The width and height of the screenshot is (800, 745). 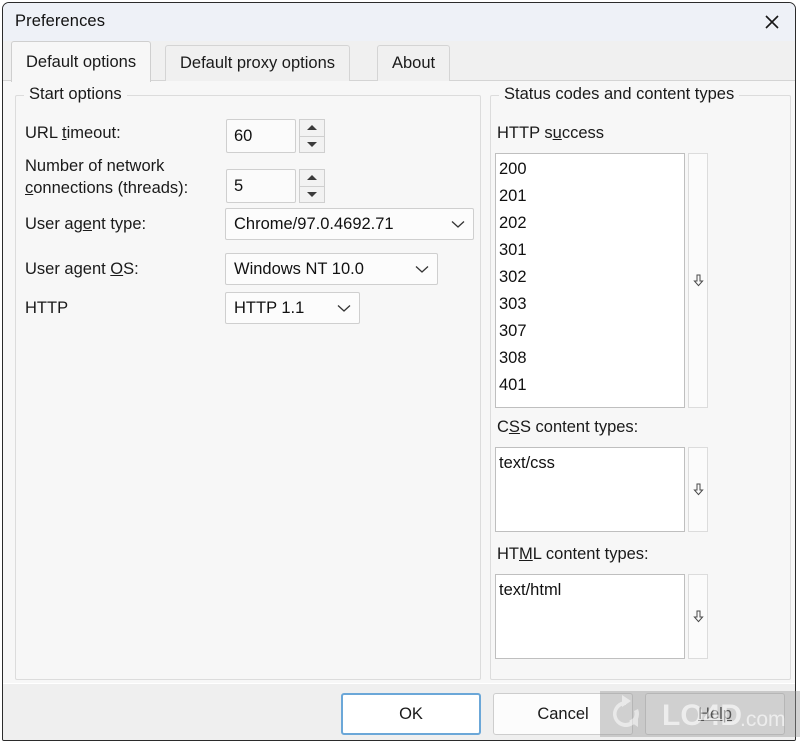 I want to click on help-label-text: Help, so click(x=715, y=713).